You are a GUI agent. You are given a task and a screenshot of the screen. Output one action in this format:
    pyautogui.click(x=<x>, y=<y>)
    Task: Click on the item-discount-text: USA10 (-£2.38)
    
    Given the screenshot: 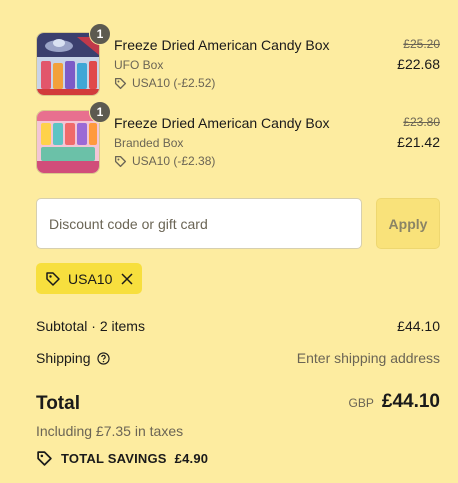 What is the action you would take?
    pyautogui.click(x=174, y=161)
    